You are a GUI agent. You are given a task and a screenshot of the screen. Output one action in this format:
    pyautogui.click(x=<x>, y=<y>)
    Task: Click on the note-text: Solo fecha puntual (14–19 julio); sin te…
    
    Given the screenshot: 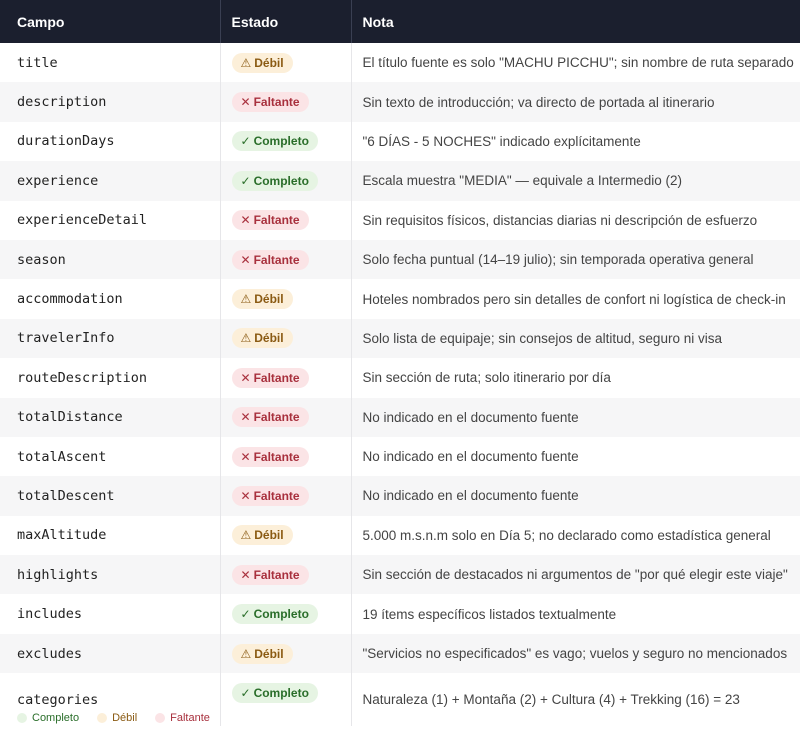 What is the action you would take?
    pyautogui.click(x=558, y=260)
    